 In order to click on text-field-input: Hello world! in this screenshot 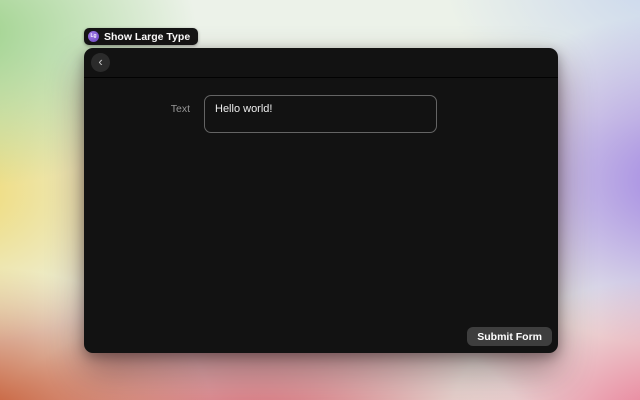, I will do `click(320, 114)`.